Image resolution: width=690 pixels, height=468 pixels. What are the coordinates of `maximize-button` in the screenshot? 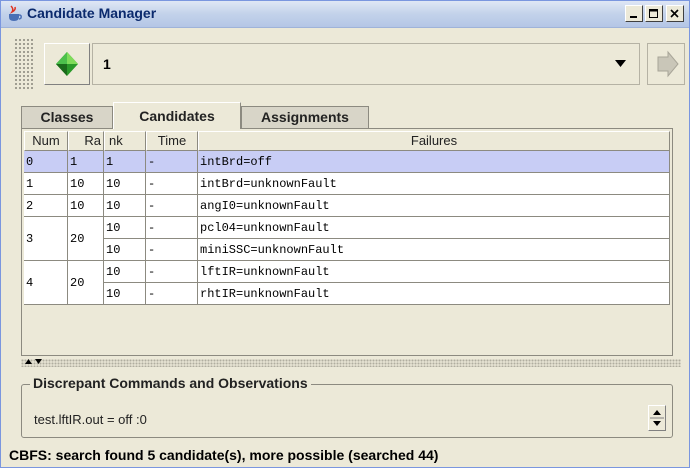 It's located at (654, 13).